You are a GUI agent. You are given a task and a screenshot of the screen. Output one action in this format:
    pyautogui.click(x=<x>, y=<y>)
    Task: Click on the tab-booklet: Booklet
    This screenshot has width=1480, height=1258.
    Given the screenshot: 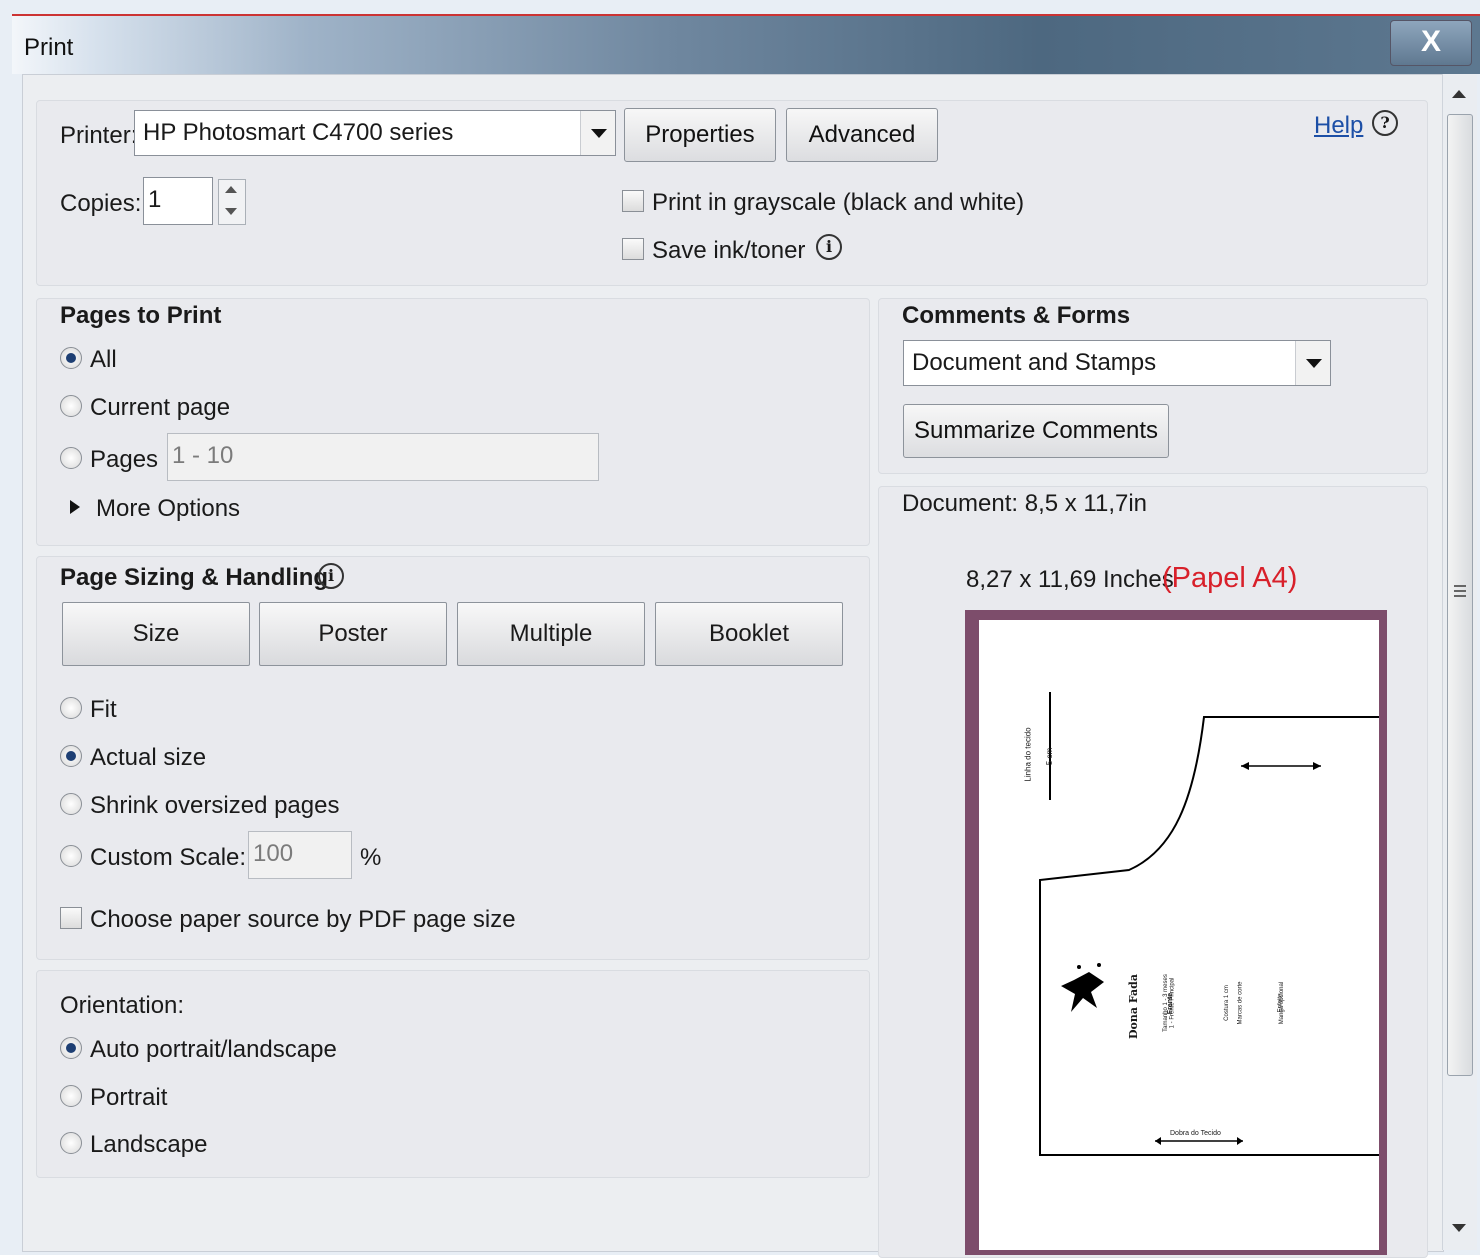 What is the action you would take?
    pyautogui.click(x=749, y=634)
    